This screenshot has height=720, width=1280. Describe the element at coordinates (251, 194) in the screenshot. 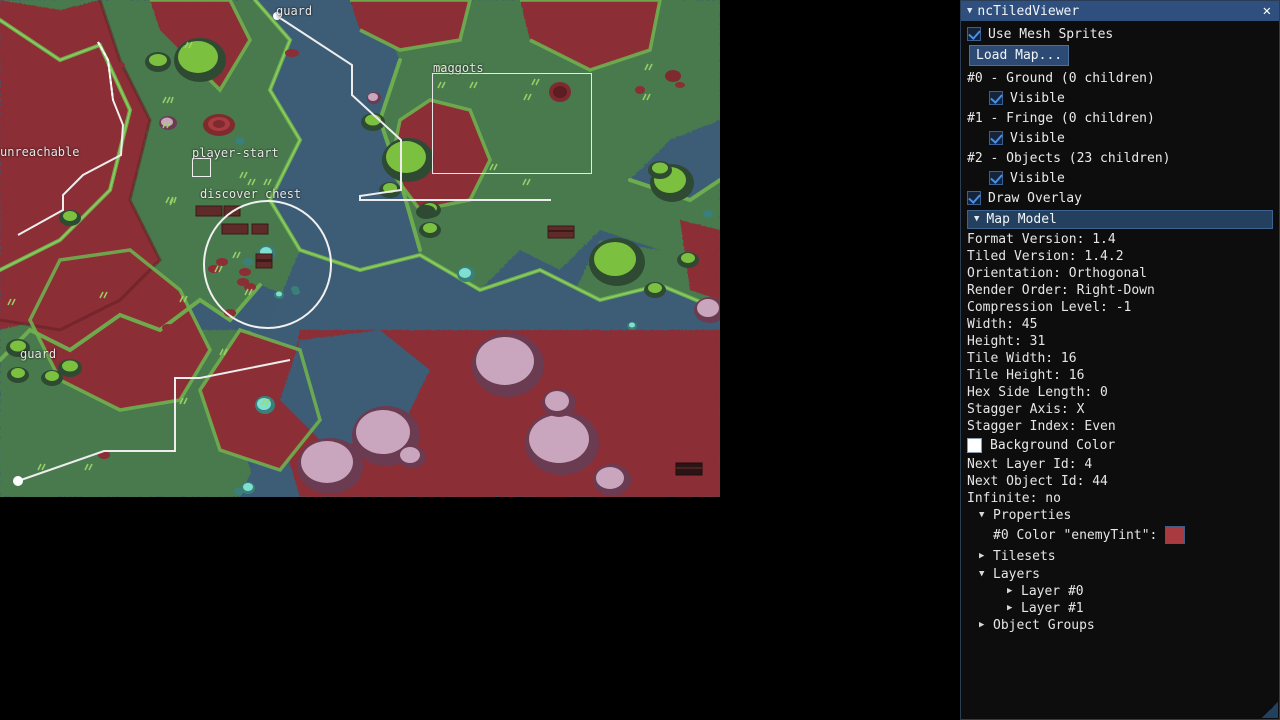

I see `map-label-discover-chest: discover chest` at that location.